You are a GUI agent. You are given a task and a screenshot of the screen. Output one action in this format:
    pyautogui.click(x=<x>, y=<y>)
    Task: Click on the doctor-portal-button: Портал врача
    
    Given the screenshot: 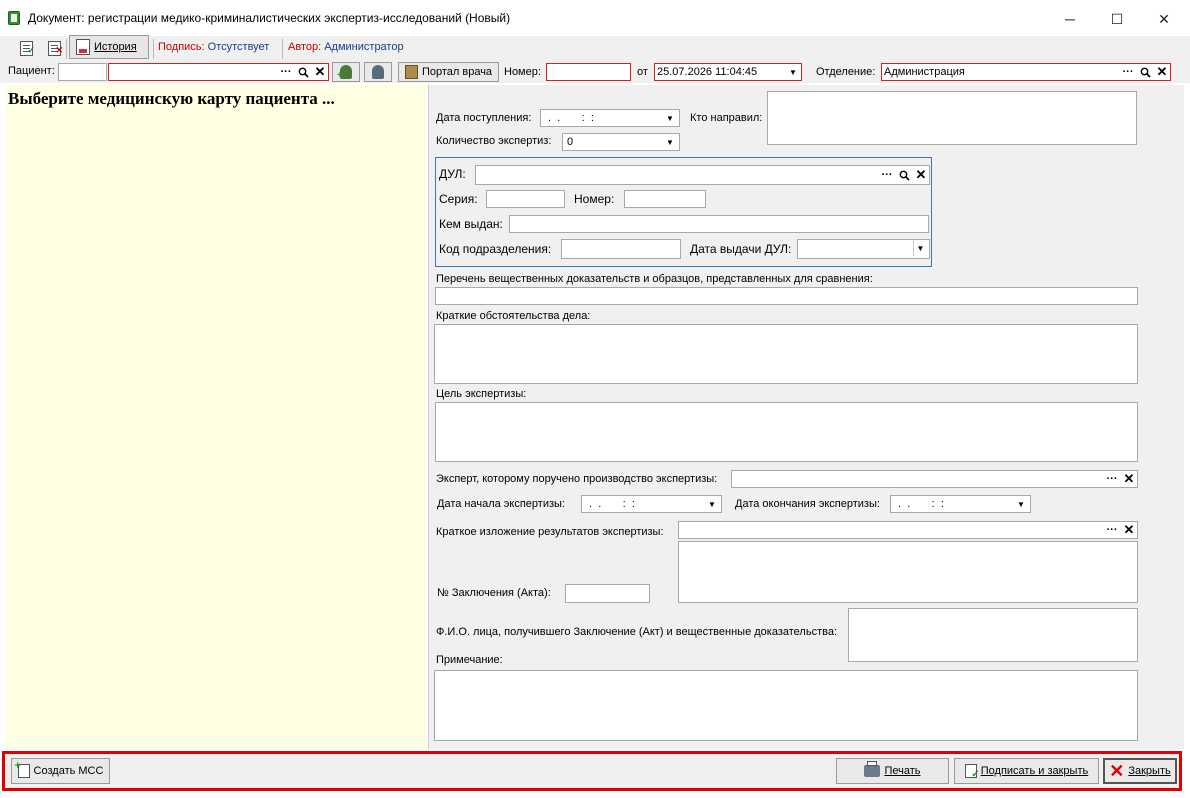 What is the action you would take?
    pyautogui.click(x=448, y=72)
    